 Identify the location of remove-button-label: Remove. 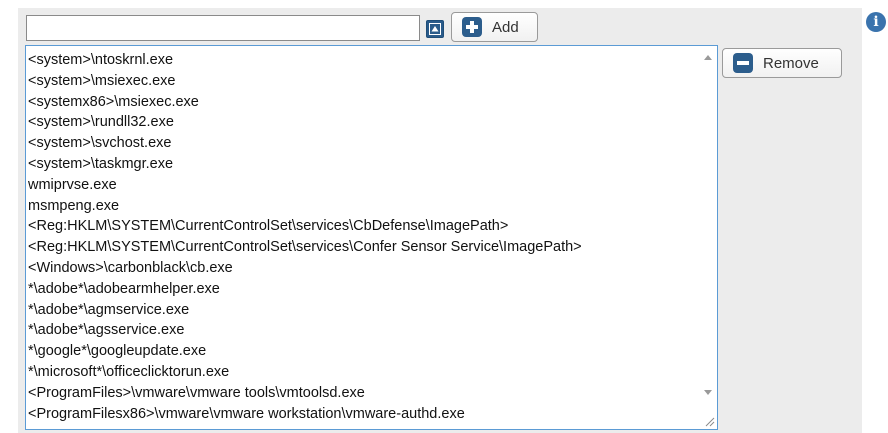
(791, 63).